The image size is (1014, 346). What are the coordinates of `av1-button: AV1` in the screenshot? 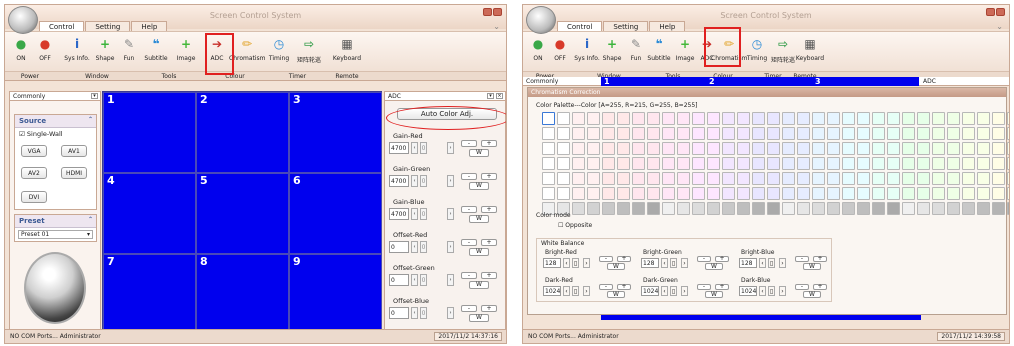 It's located at (74, 151).